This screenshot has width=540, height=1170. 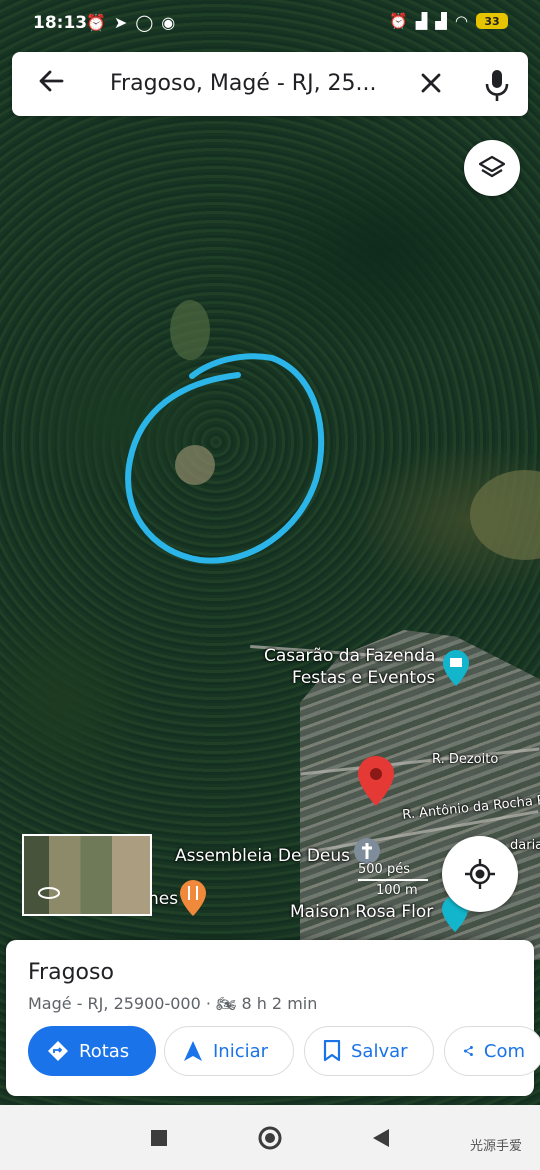 I want to click on whatsapp-icon: ◯, so click(x=144, y=22).